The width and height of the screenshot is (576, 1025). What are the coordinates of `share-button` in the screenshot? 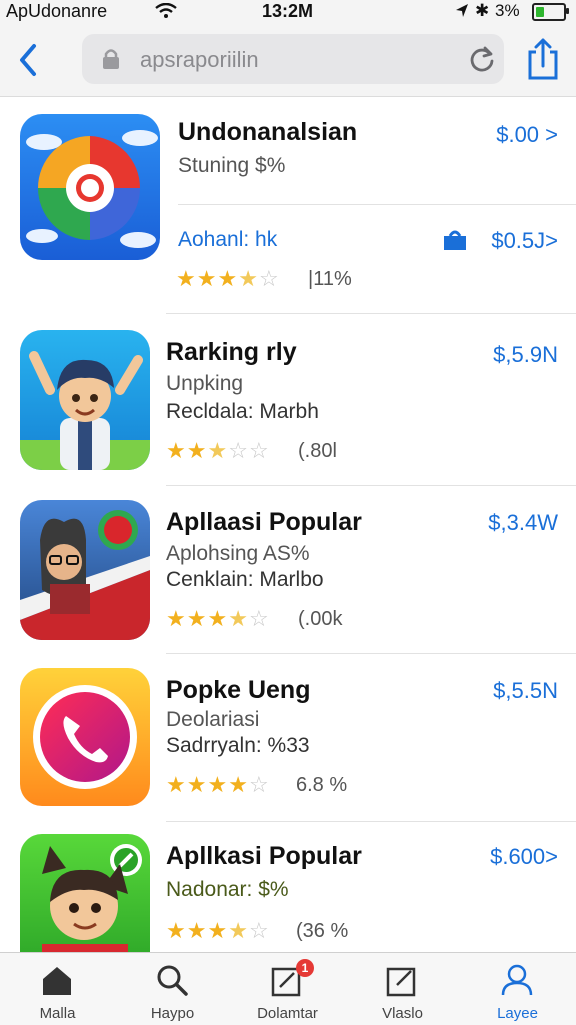 It's located at (543, 59).